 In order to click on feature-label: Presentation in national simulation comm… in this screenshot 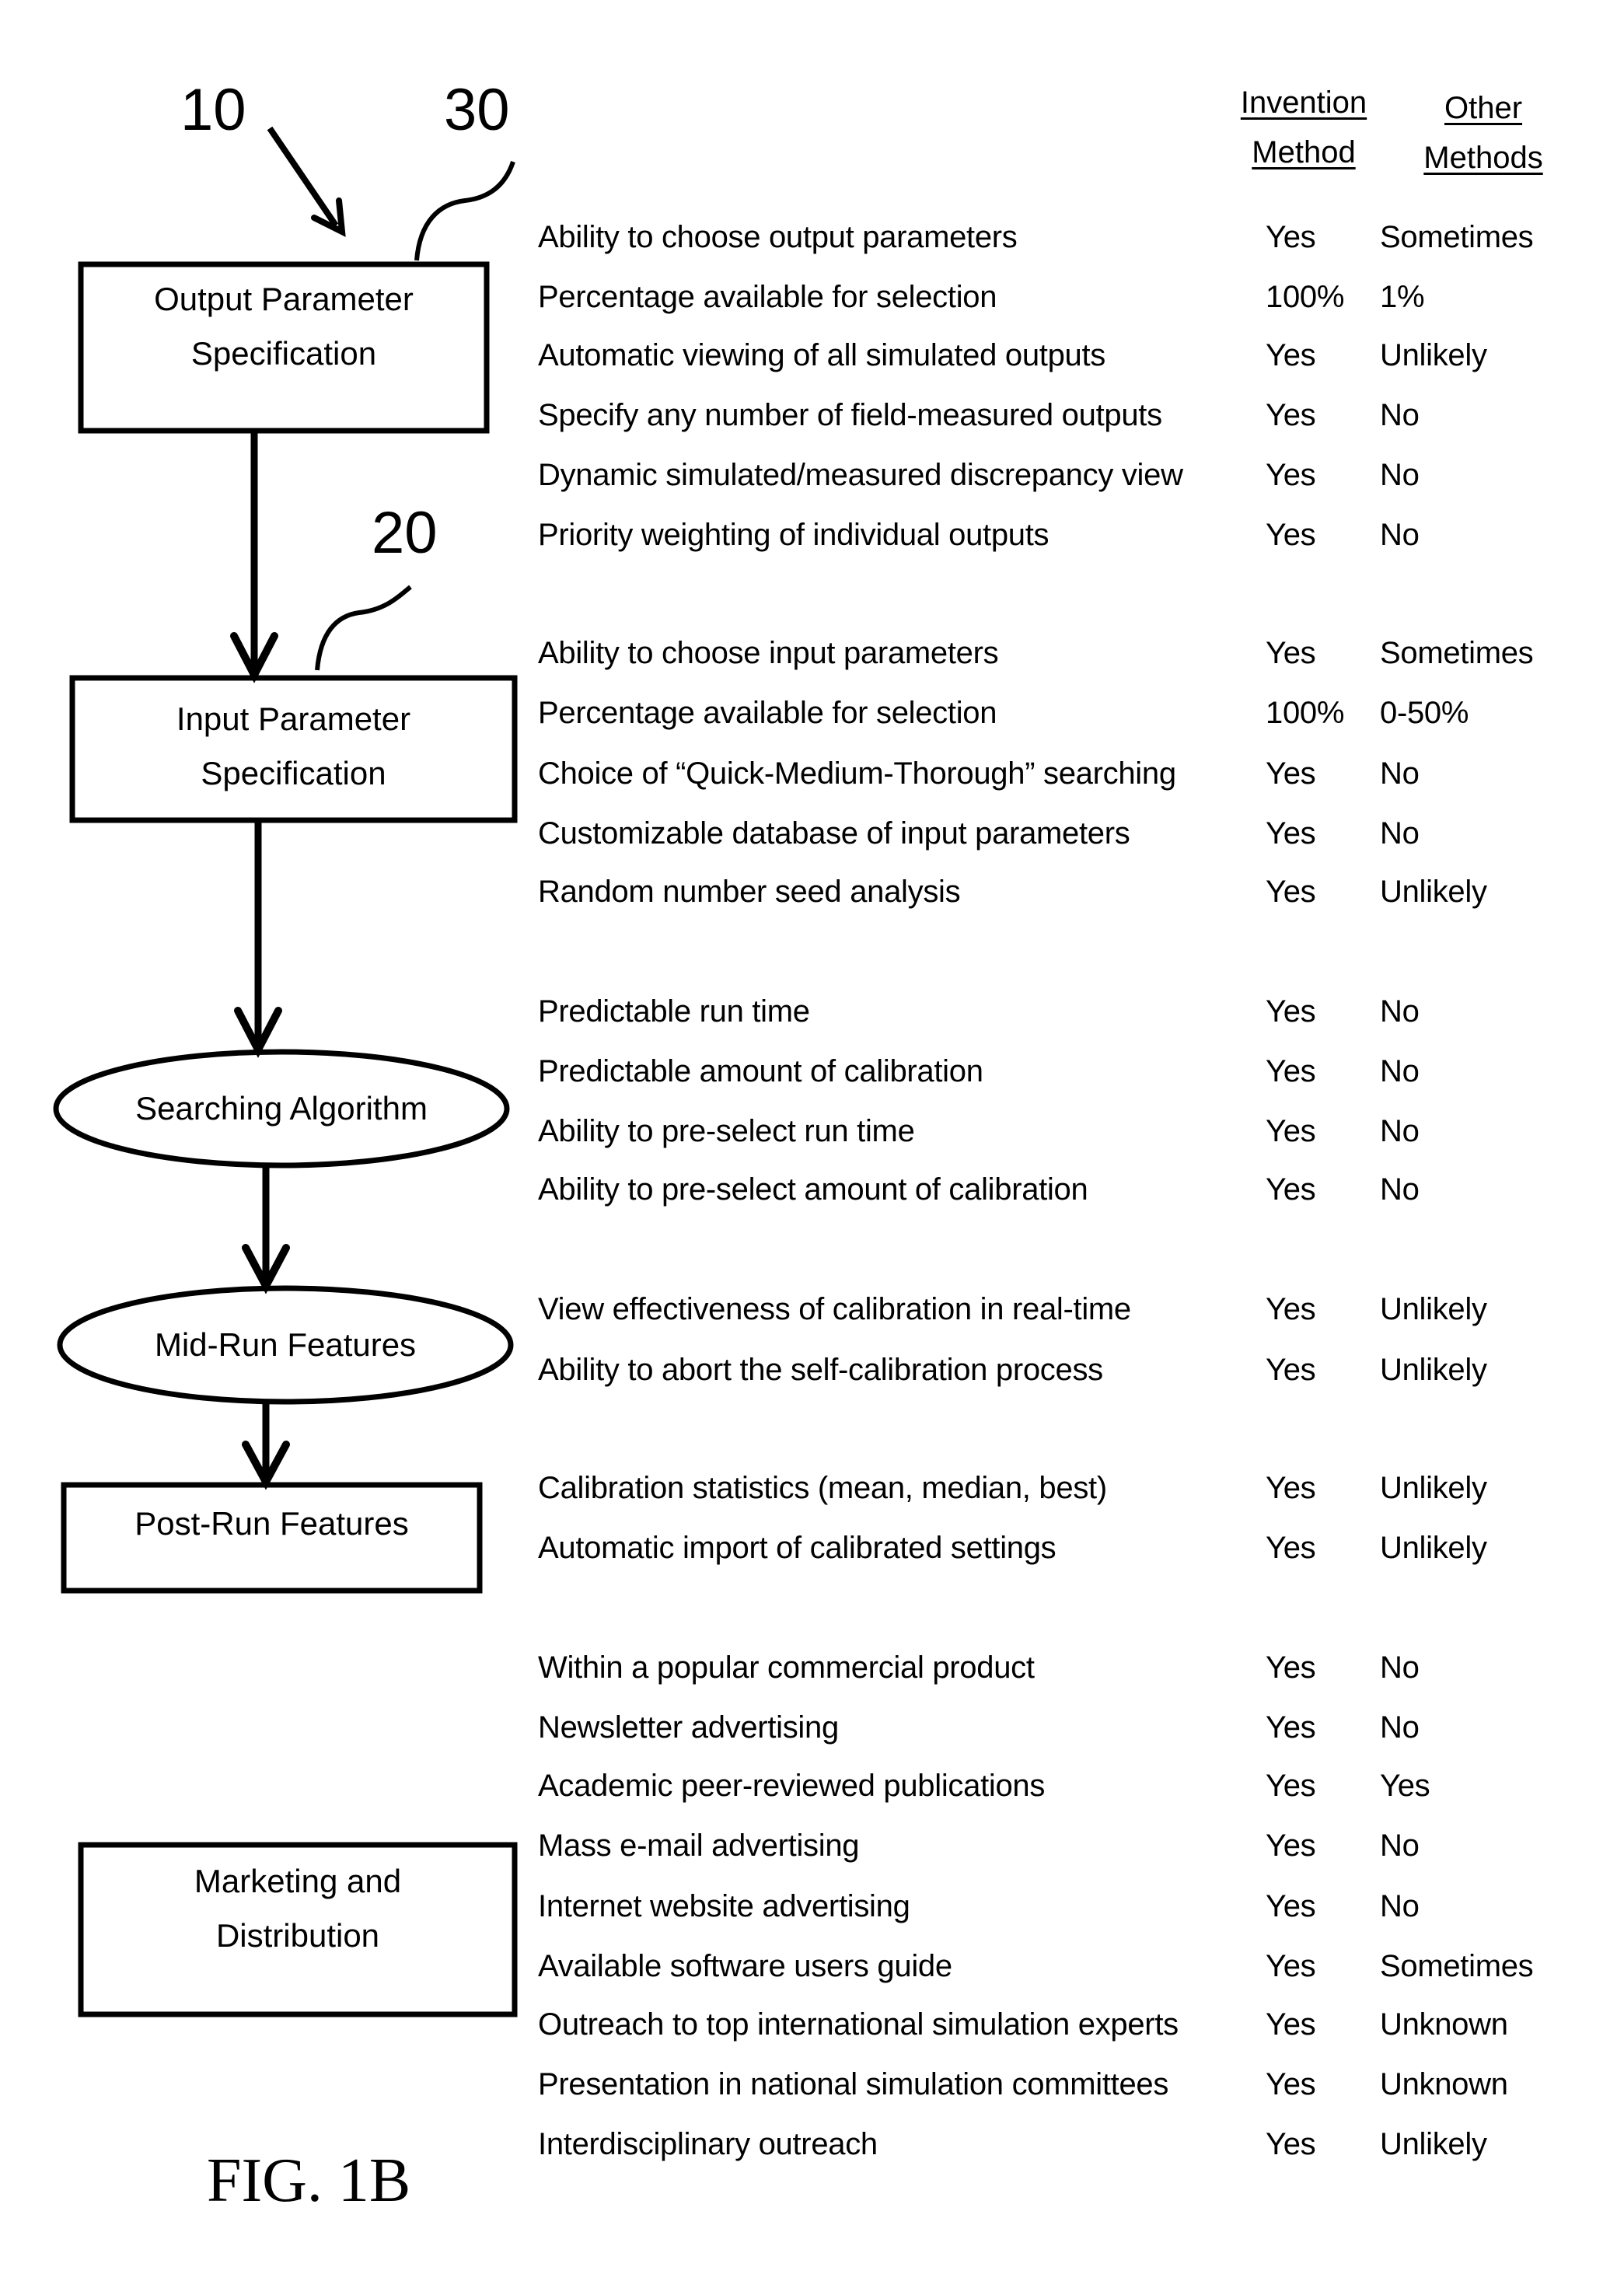, I will do `click(854, 2084)`.